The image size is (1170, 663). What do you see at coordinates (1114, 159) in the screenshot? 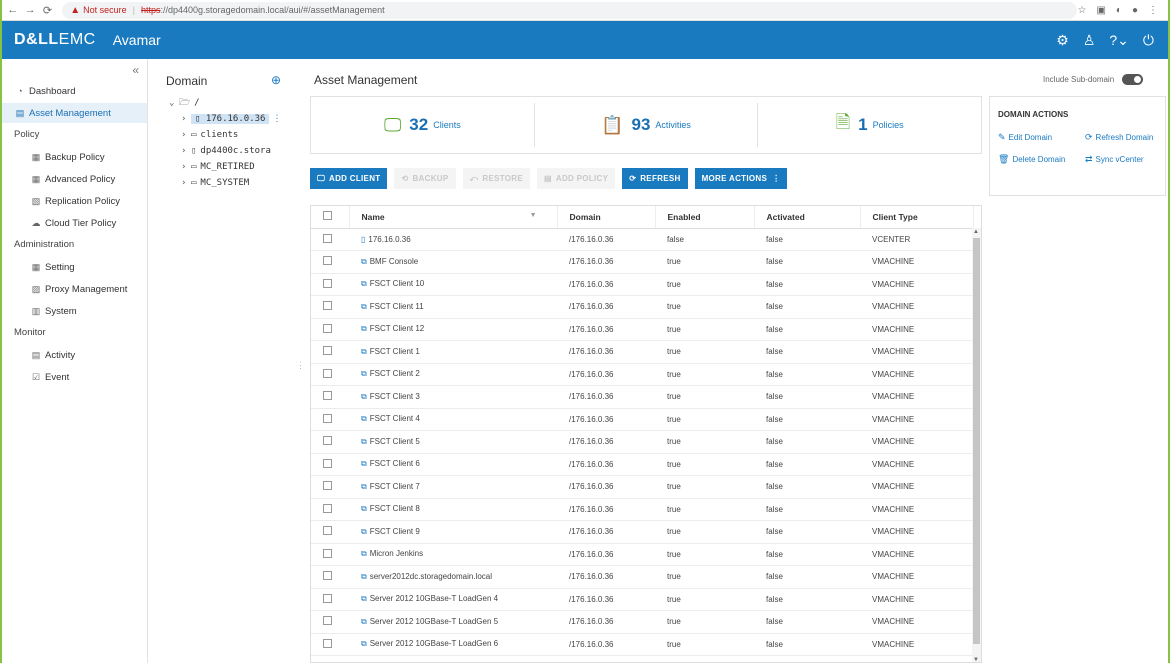
I see `sync-vcenter-link: ⇄ Sync vCenter` at bounding box center [1114, 159].